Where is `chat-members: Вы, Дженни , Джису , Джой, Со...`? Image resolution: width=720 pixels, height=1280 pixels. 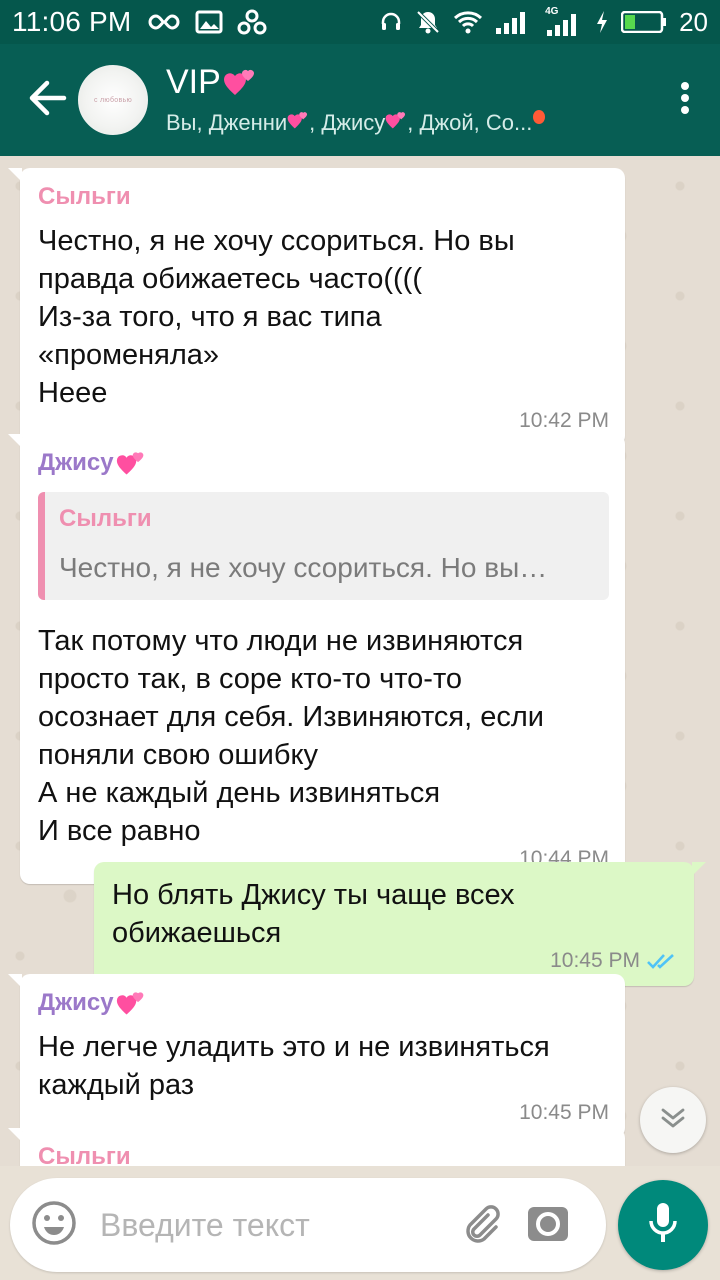 chat-members: Вы, Дженни , Джису , Джой, Со... is located at coordinates (413, 123).